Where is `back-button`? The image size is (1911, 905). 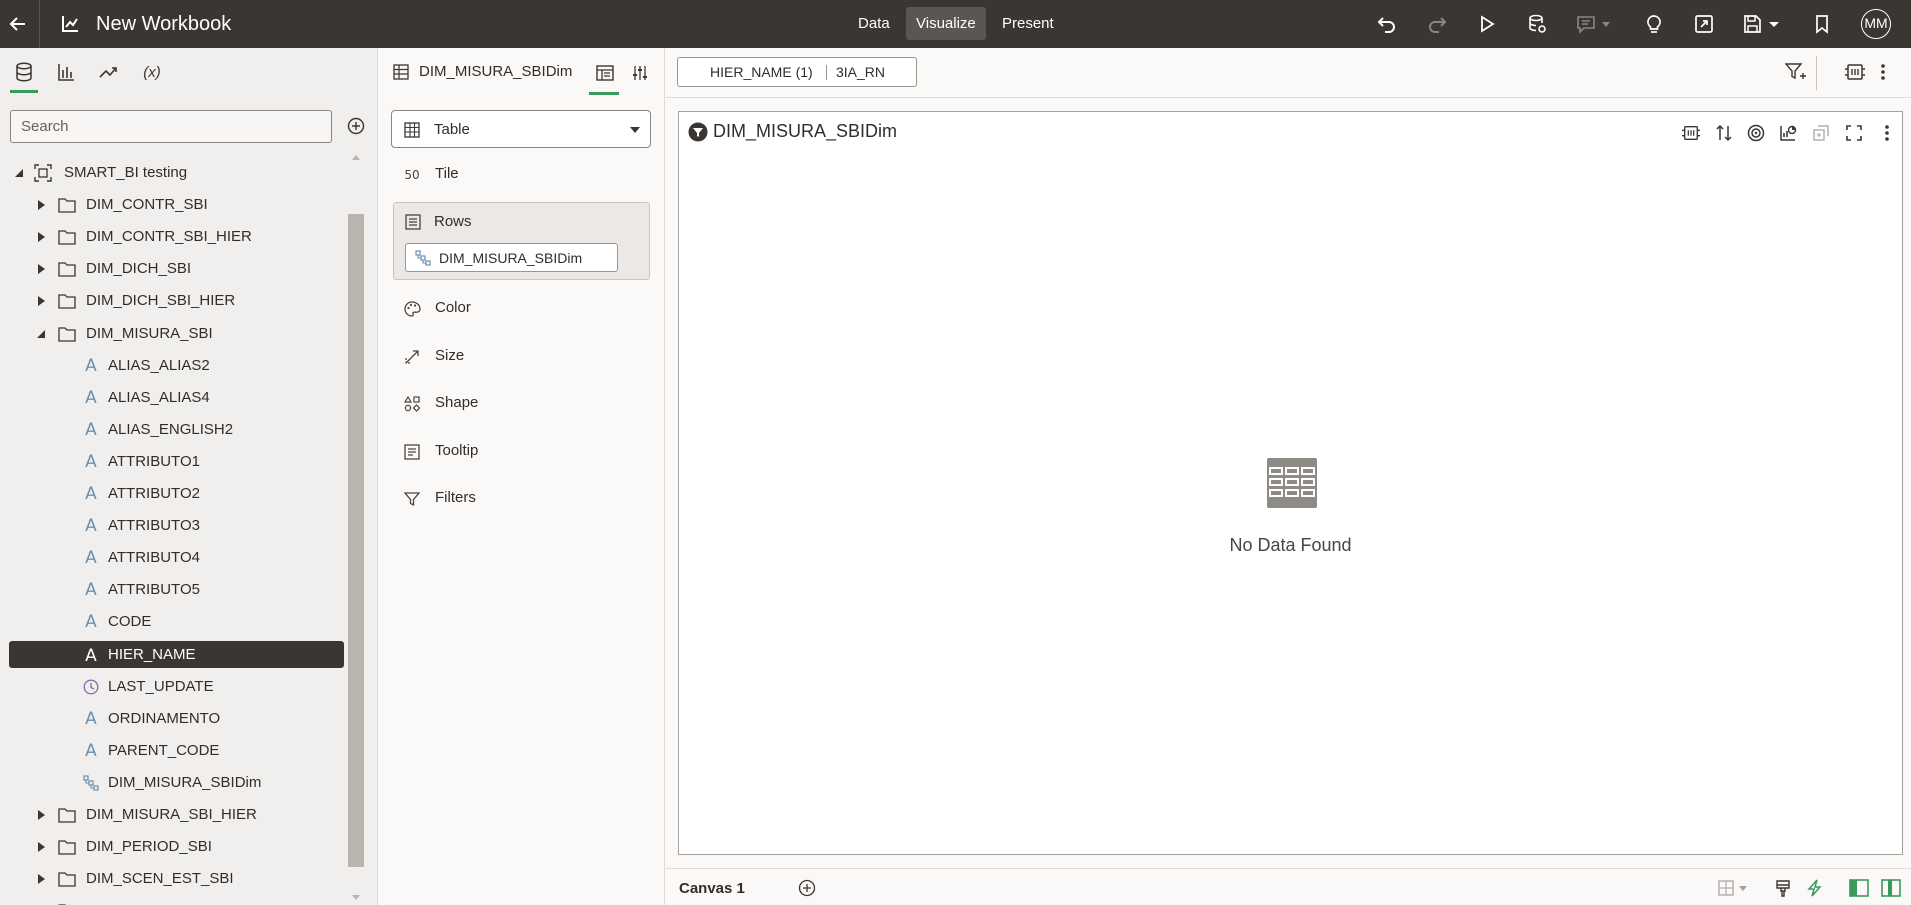
back-button is located at coordinates (18, 24).